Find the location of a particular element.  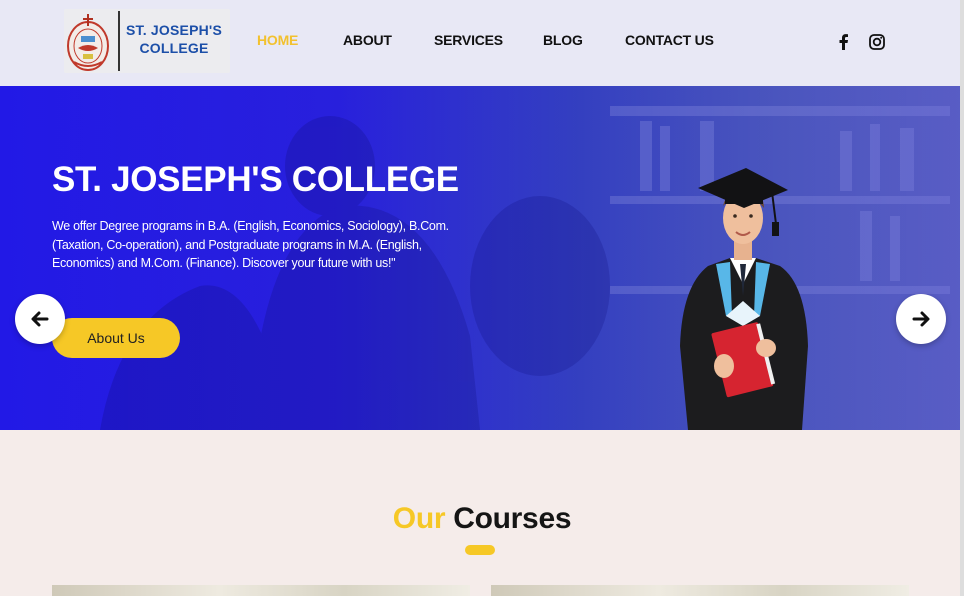

nav-blog: BLOG is located at coordinates (563, 41).